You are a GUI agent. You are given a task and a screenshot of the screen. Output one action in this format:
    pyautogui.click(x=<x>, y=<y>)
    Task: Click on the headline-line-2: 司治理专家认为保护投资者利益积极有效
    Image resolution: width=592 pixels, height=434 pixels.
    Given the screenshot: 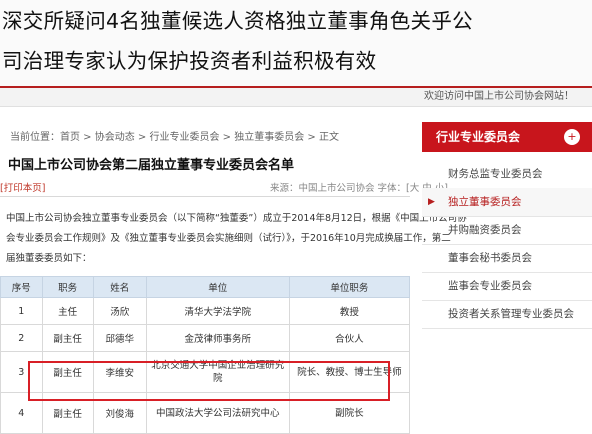 What is the action you would take?
    pyautogui.click(x=189, y=61)
    